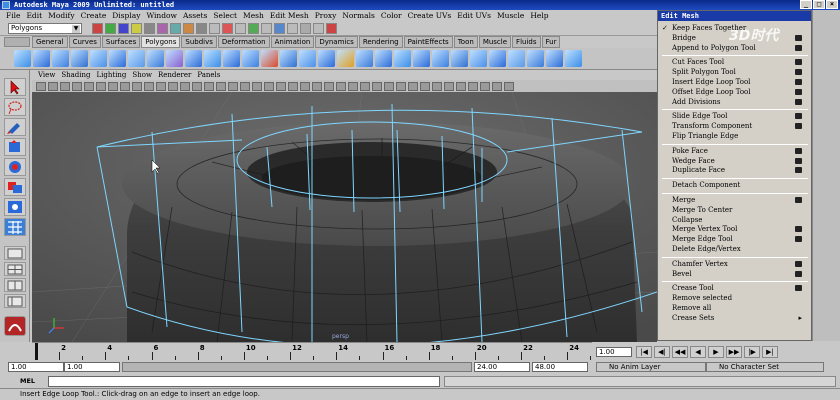  What do you see at coordinates (212, 58) in the screenshot?
I see `shelf-tool-11-icon` at bounding box center [212, 58].